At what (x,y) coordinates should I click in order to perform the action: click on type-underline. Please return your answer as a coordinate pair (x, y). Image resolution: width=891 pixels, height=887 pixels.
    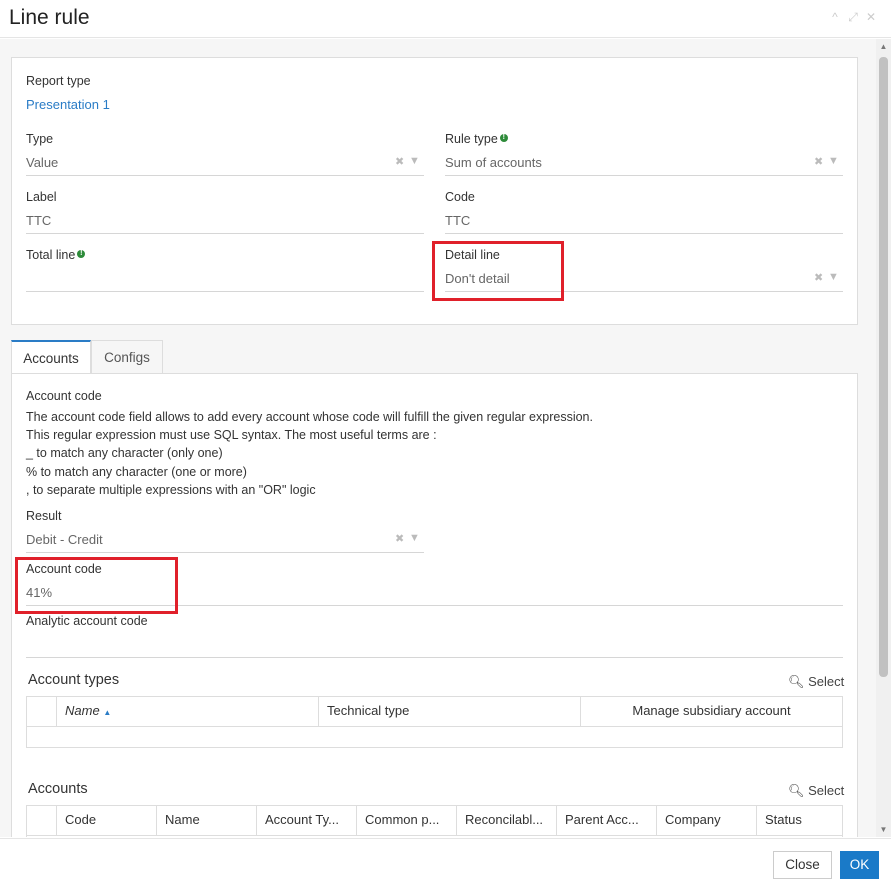
    Looking at the image, I should click on (225, 175).